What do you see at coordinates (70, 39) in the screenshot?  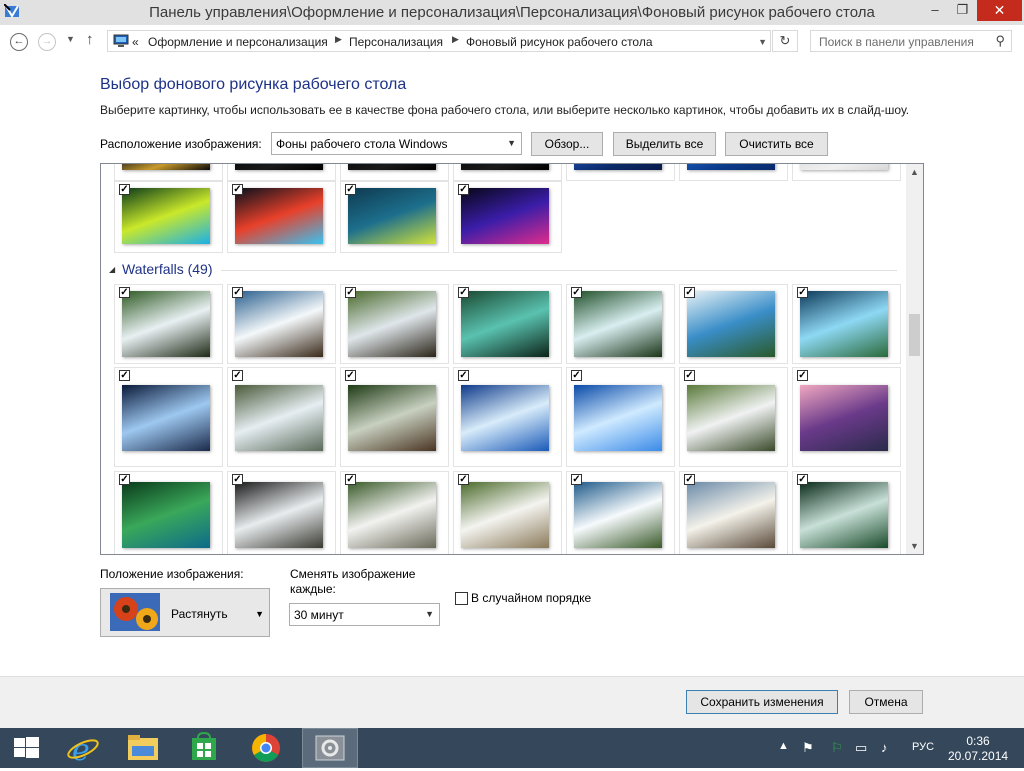 I see `recent-locations-button: ▼` at bounding box center [70, 39].